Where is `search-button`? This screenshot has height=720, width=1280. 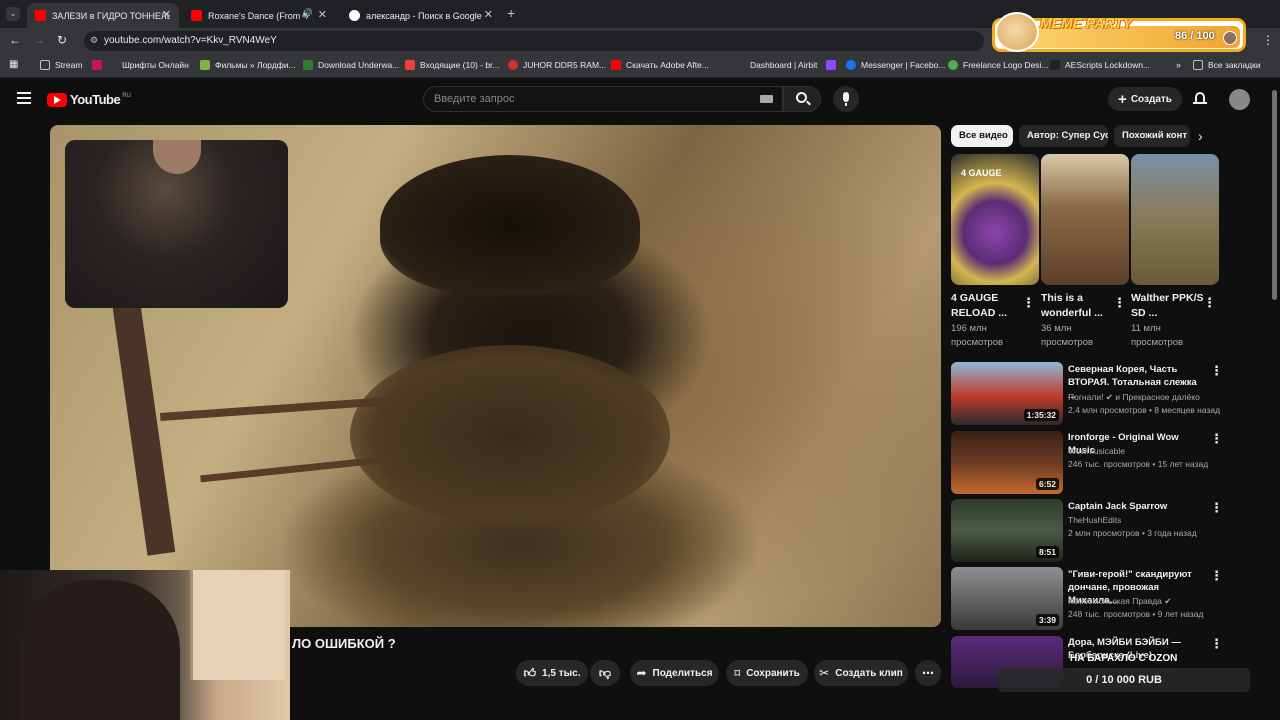 search-button is located at coordinates (802, 99).